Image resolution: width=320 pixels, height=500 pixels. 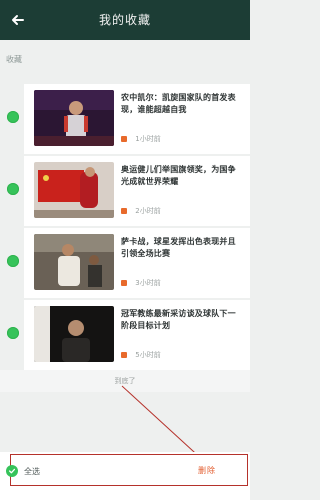 I want to click on news-card: 农中凯尔：凯旋国家队的首发表现，谁能超越自我 1小时前, so click(x=137, y=119).